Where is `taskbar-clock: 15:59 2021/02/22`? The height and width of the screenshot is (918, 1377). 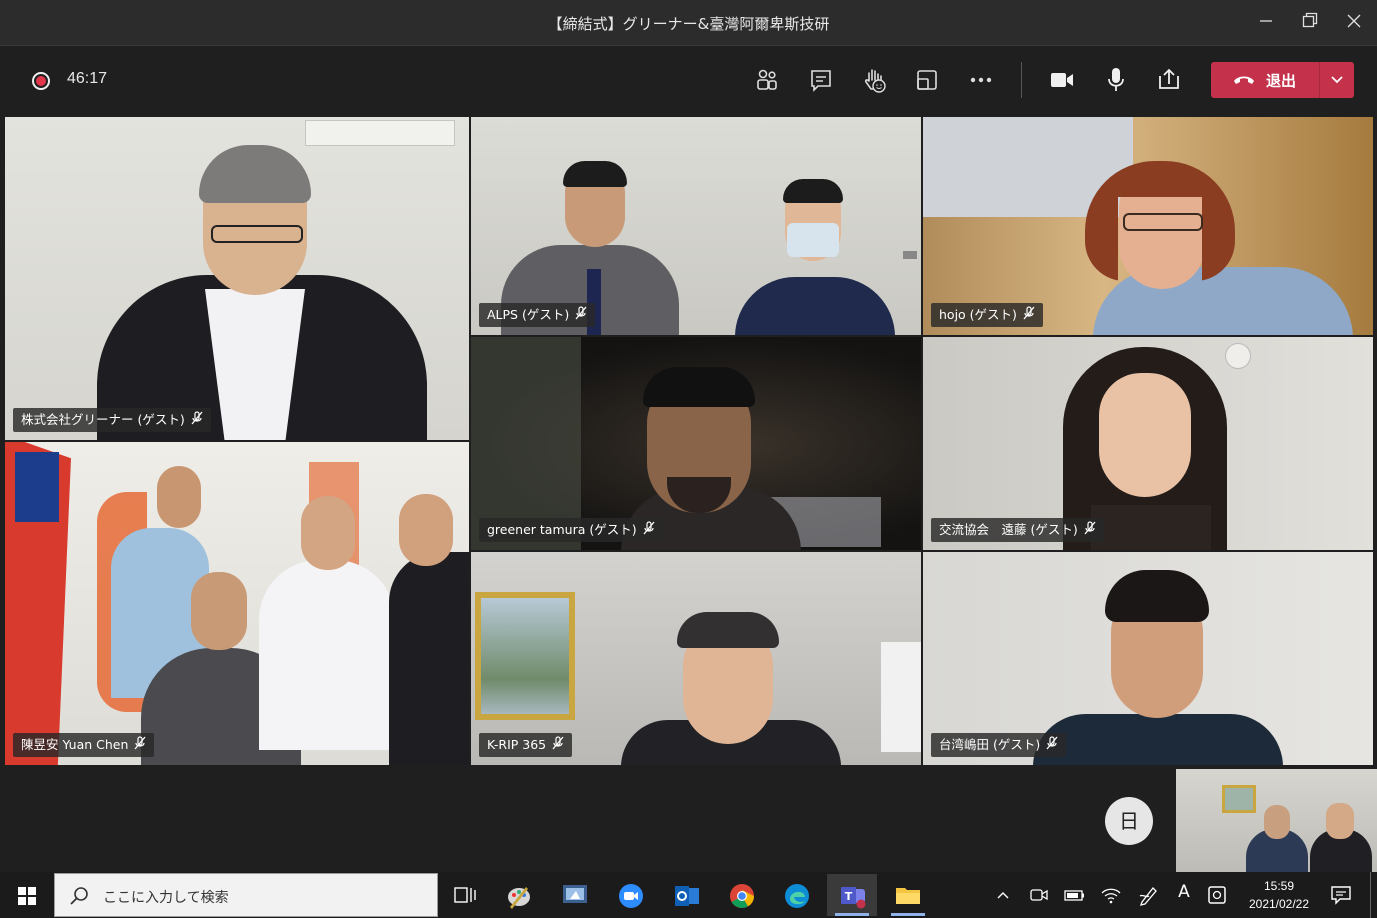 taskbar-clock: 15:59 2021/02/22 is located at coordinates (1279, 895).